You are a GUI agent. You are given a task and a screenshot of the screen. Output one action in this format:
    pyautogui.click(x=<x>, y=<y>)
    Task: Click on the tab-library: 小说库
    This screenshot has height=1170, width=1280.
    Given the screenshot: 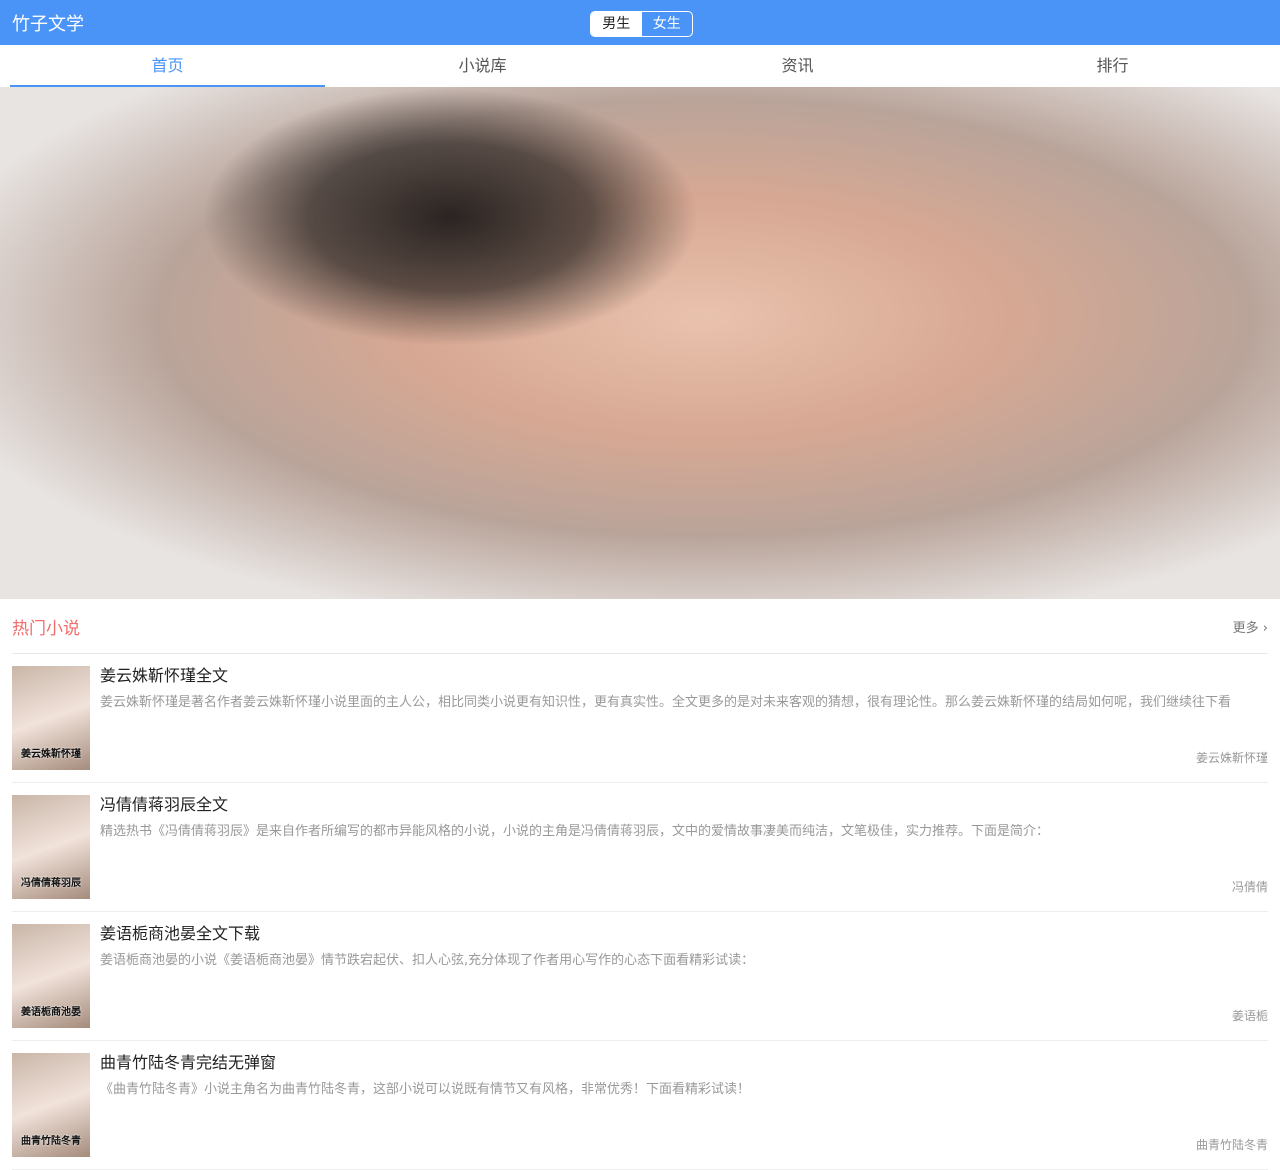 What is the action you would take?
    pyautogui.click(x=482, y=66)
    